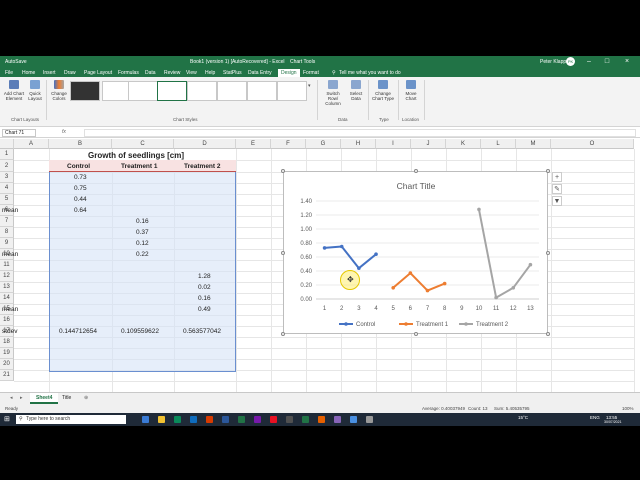 The image size is (640, 480). Describe the element at coordinates (139, 166) in the screenshot. I see `header-treatment-1: Treatment 1` at that location.